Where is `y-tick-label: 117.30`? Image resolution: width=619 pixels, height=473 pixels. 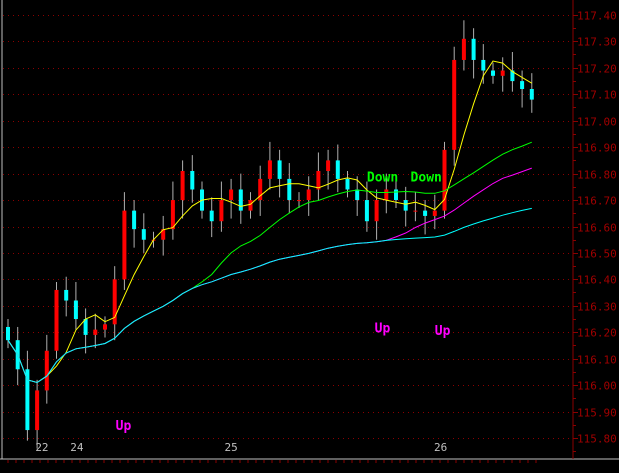 y-tick-label: 117.30 is located at coordinates (597, 42).